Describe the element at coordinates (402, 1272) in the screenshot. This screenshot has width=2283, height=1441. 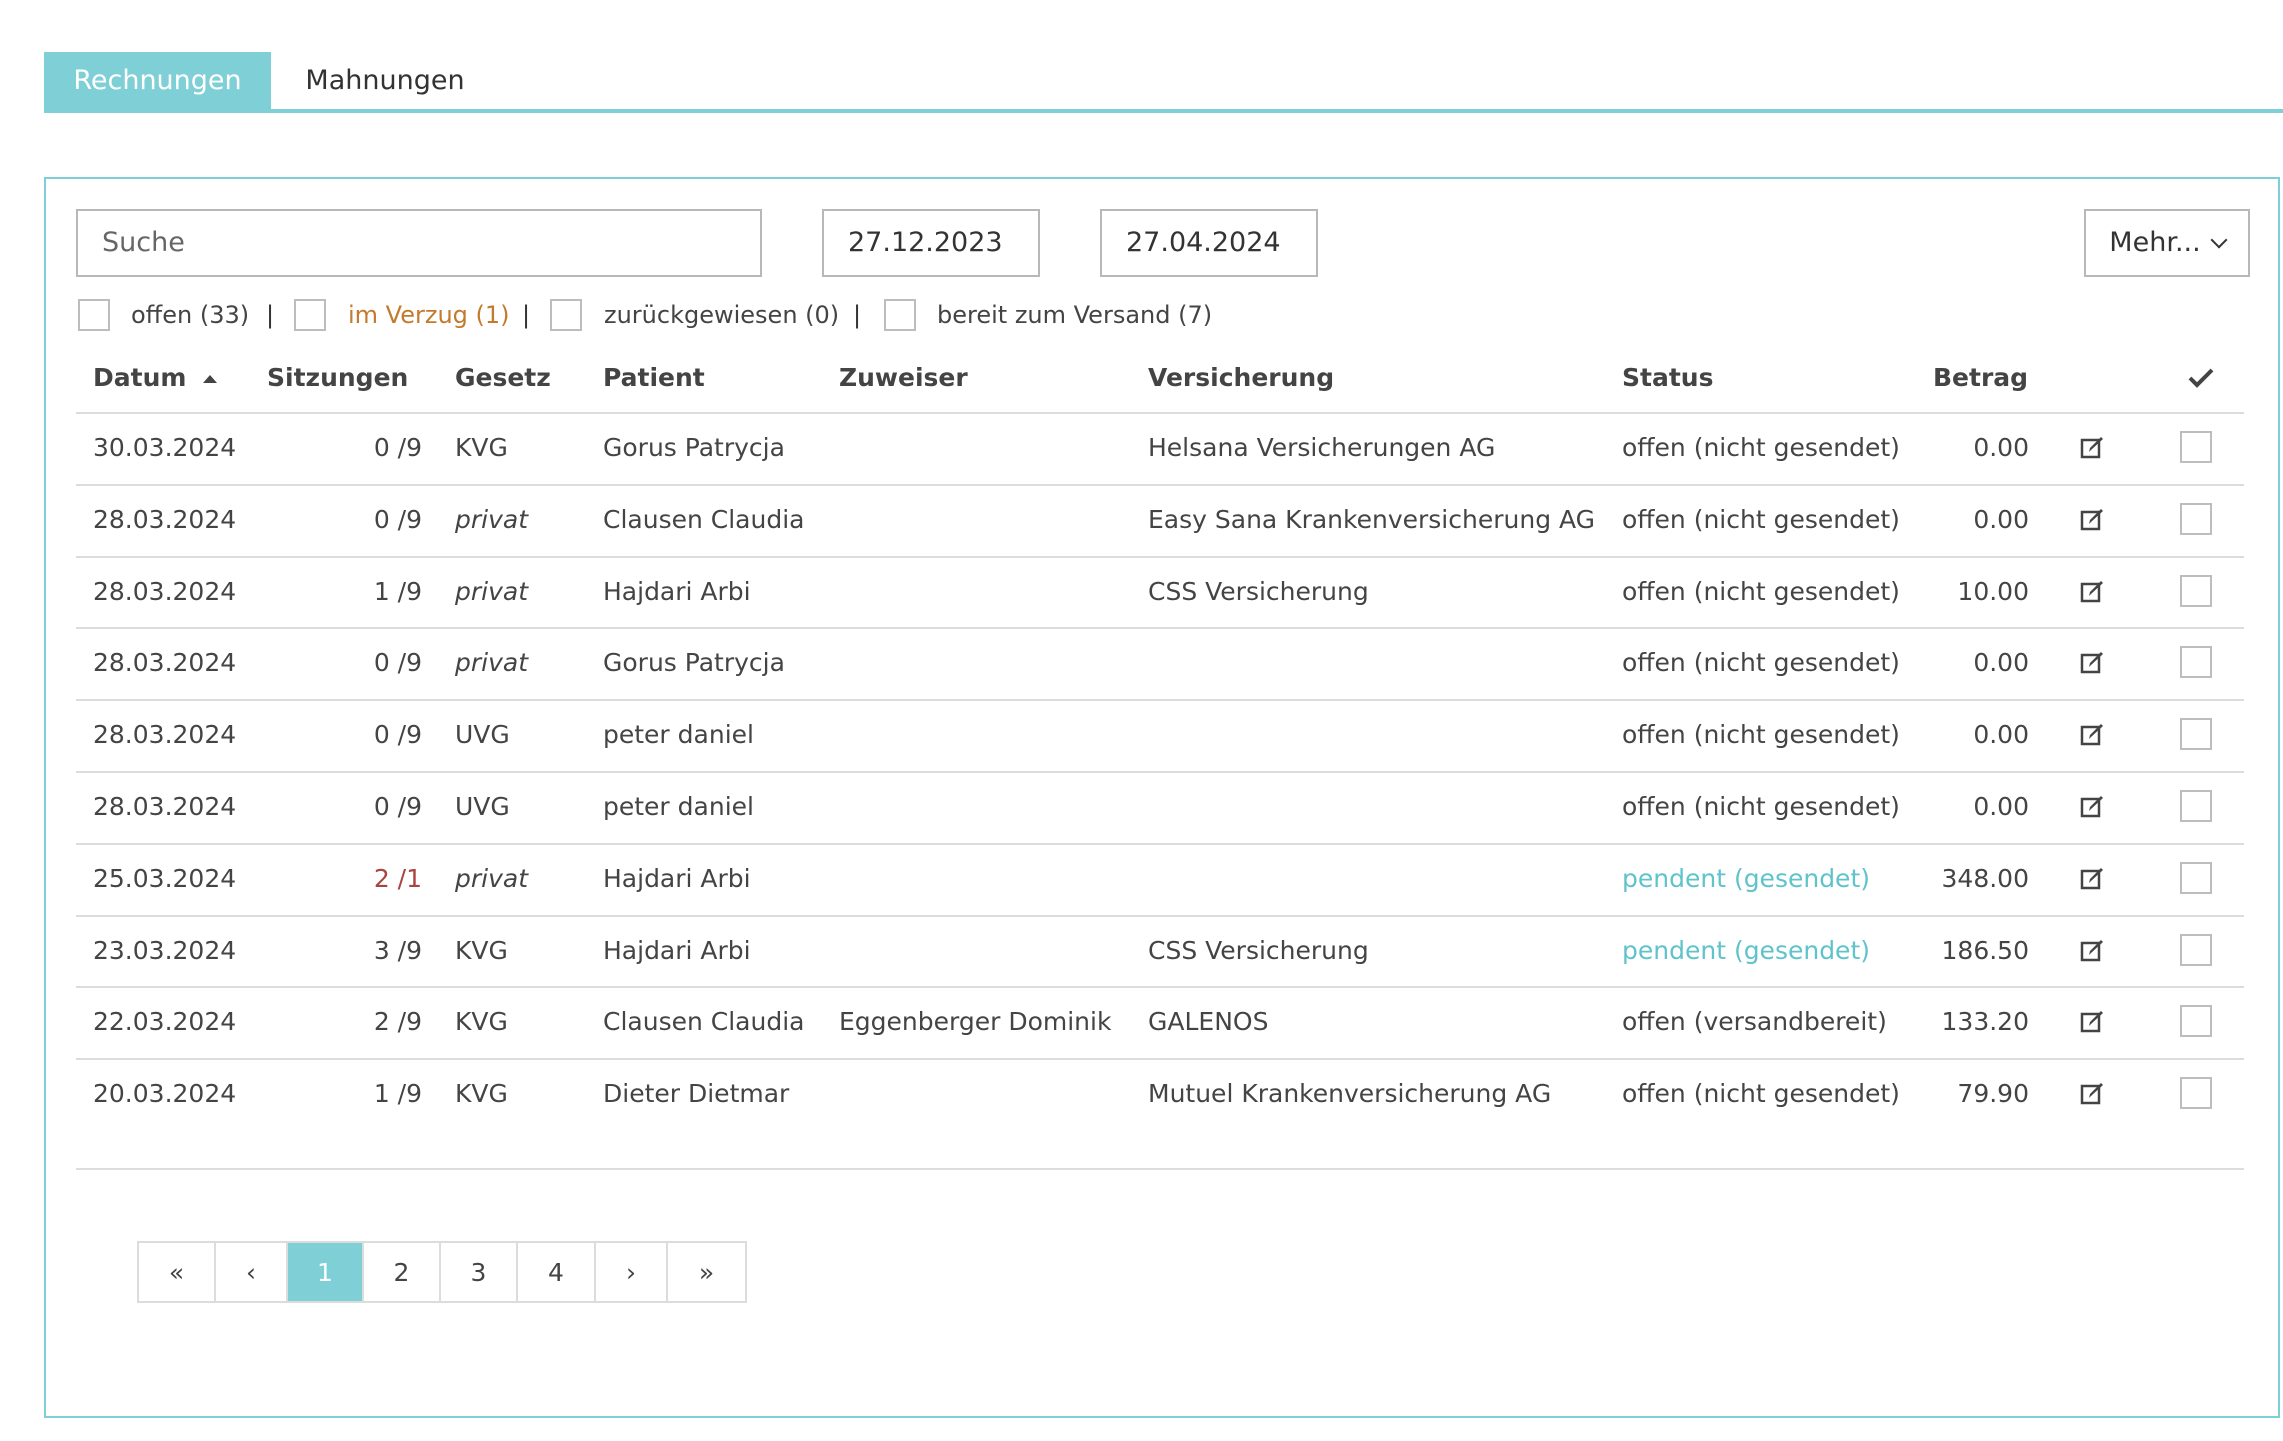
I see `page-button: 2` at that location.